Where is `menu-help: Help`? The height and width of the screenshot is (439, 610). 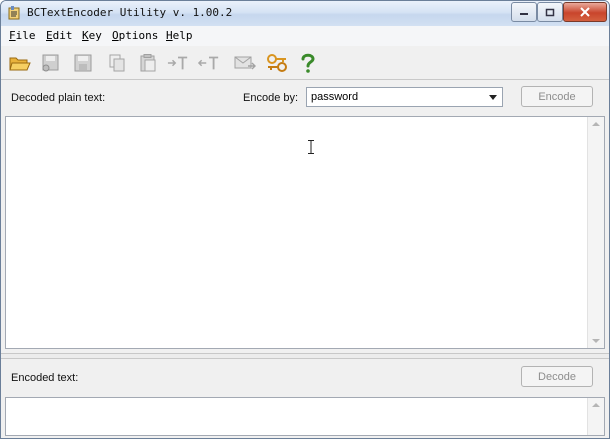 menu-help: Help is located at coordinates (179, 35).